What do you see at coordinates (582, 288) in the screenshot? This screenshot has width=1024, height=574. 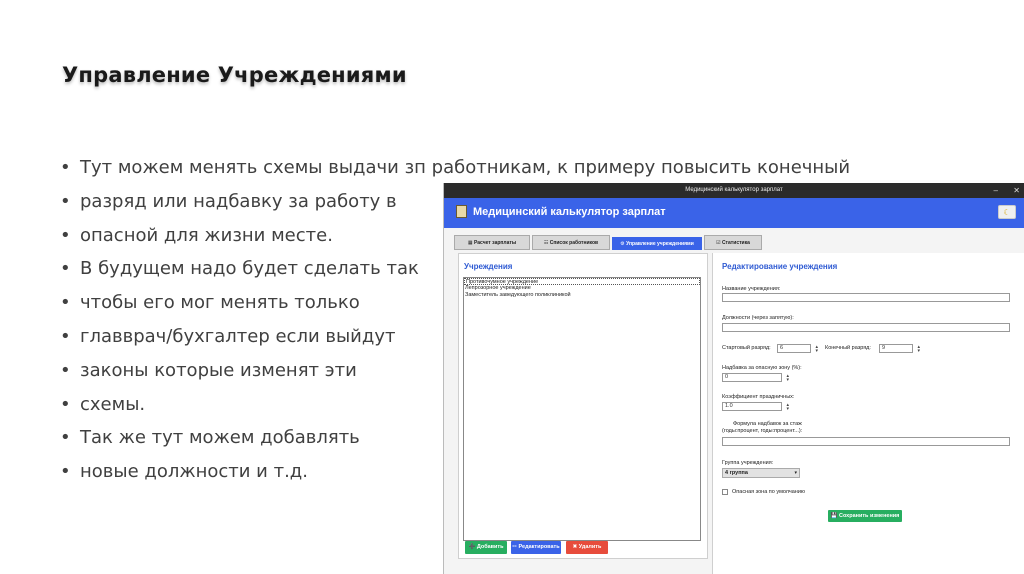 I see `list-item: Лепрозорное учреждение` at bounding box center [582, 288].